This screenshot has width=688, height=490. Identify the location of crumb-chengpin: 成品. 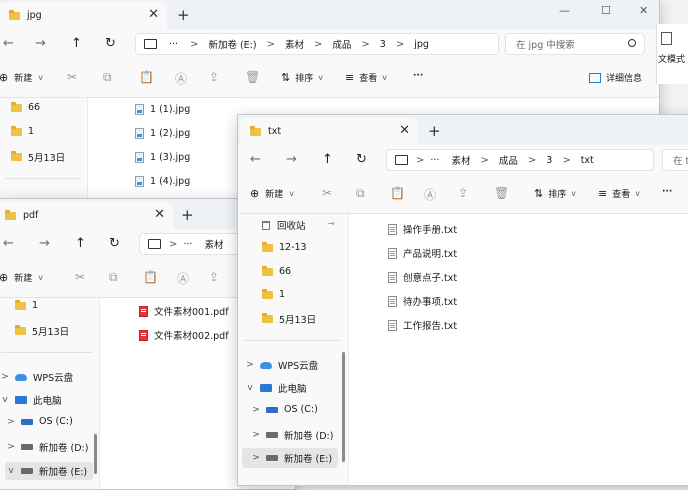
(508, 160).